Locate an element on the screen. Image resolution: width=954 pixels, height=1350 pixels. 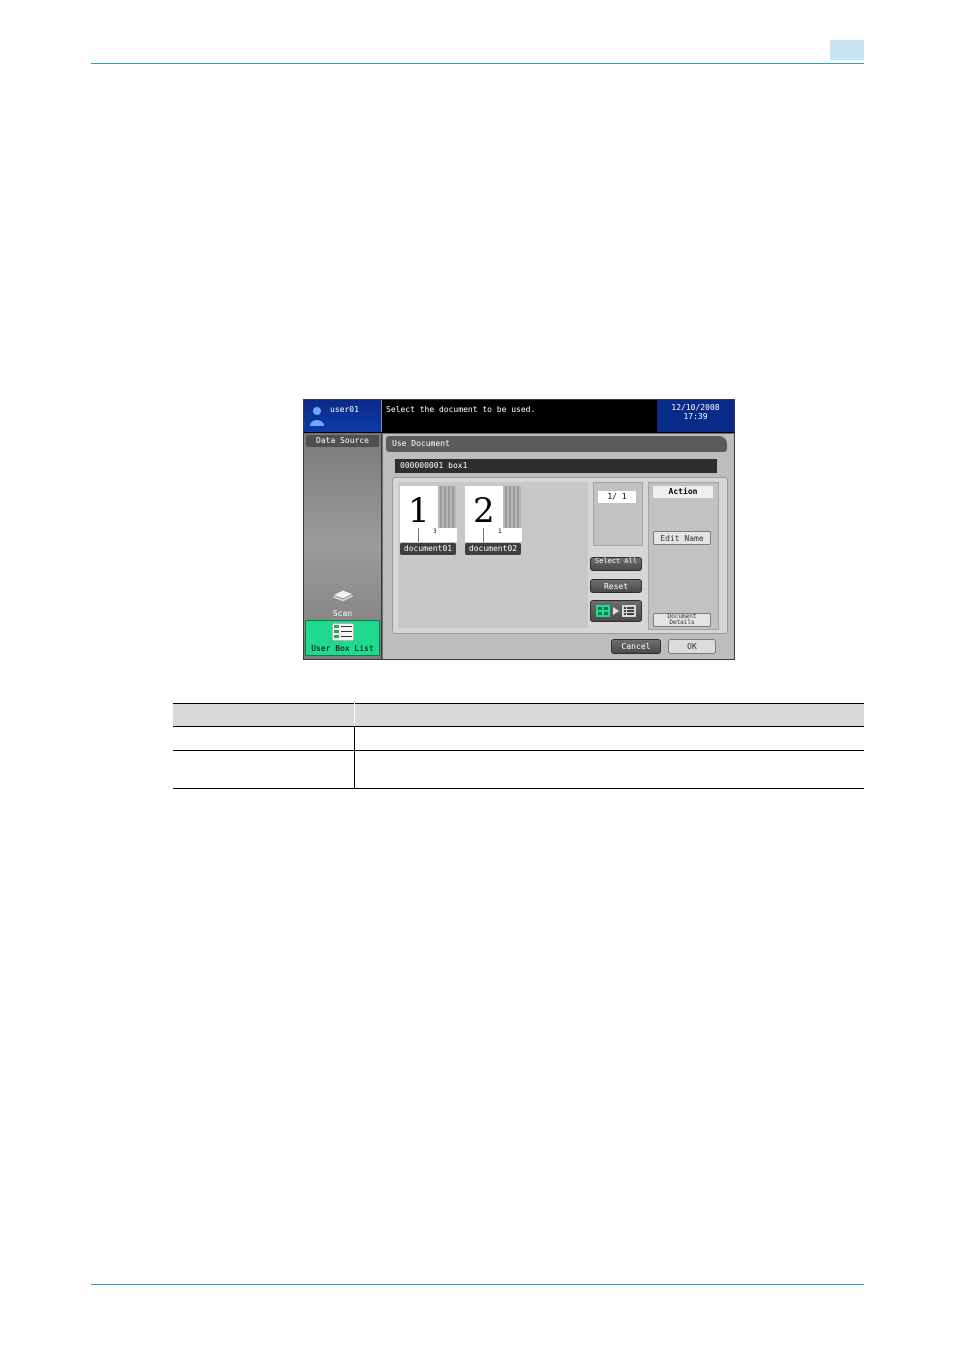
page-indicator: 1/ 1 is located at coordinates (617, 497).